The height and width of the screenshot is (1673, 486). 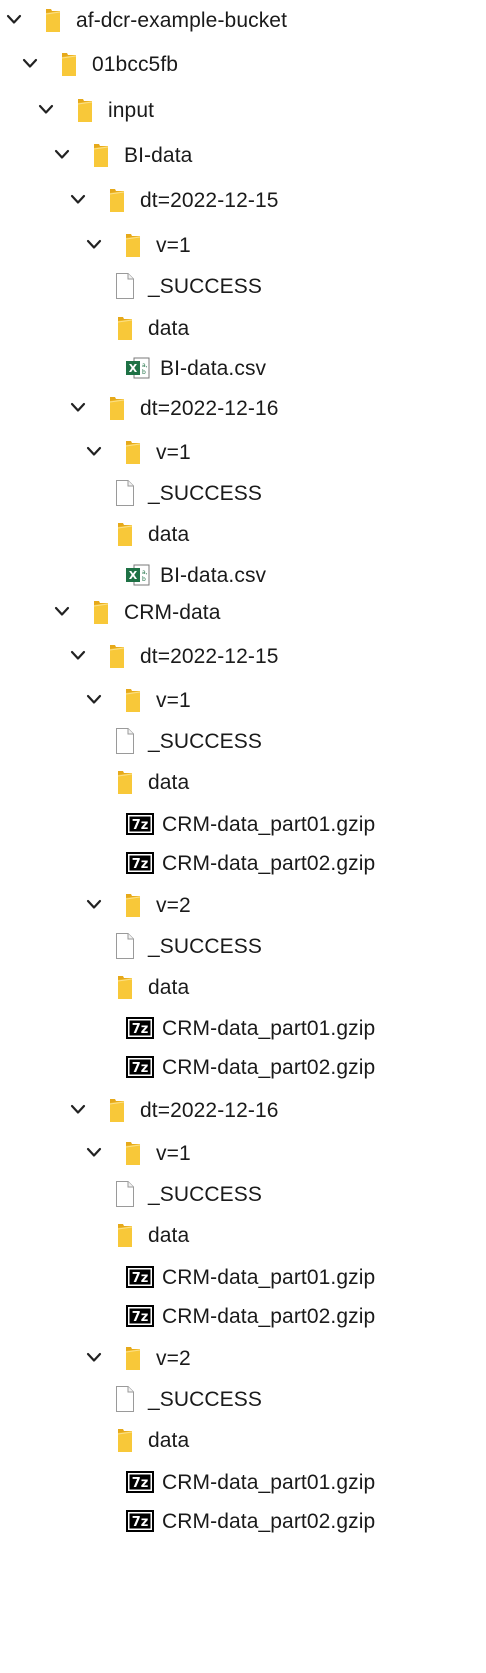 I want to click on excel-csv-icon: a, b X, so click(x=138, y=575).